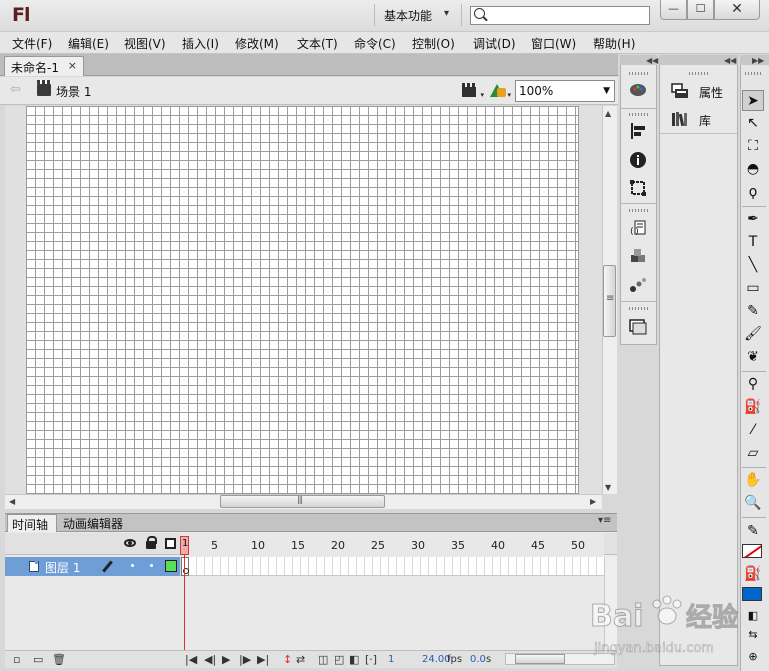 Image resolution: width=769 pixels, height=671 pixels. I want to click on code-snippets-icon: (), so click(638, 228).